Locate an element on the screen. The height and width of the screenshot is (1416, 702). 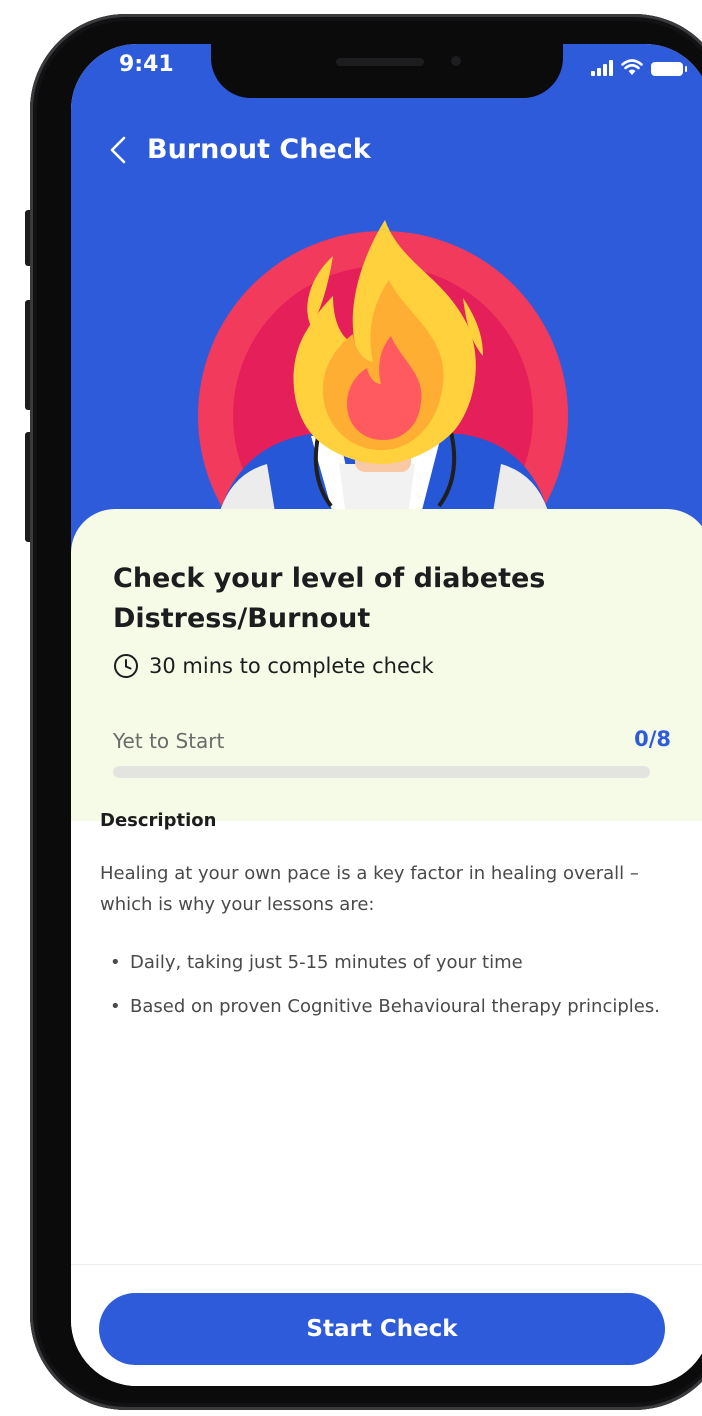
device-notch is located at coordinates (387, 71).